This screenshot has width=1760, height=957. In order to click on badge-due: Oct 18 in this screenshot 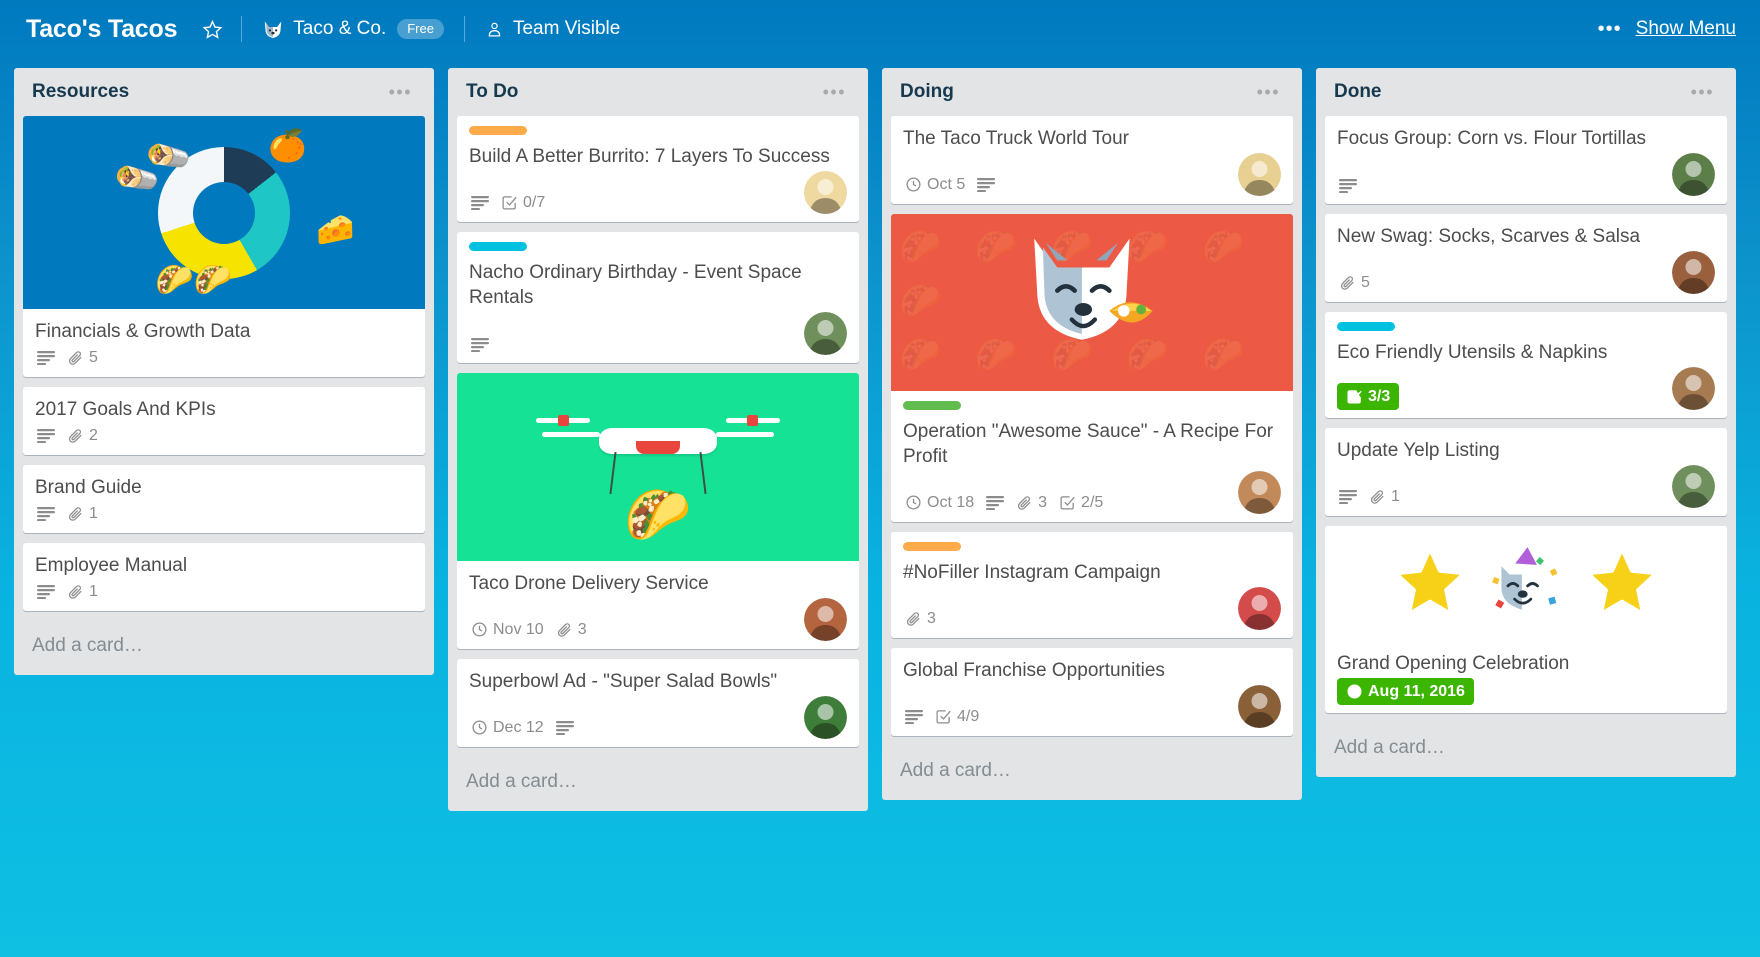, I will do `click(939, 502)`.